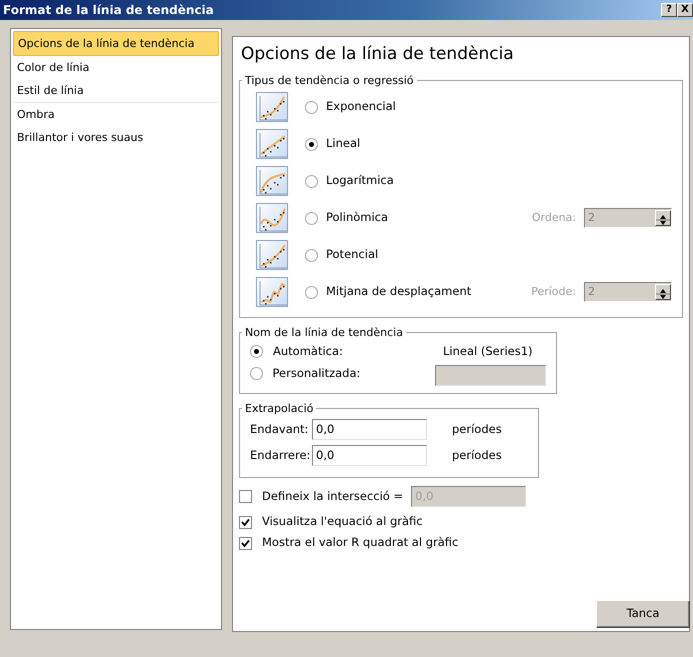 This screenshot has width=693, height=657. Describe the element at coordinates (317, 373) in the screenshot. I see `option-label: Personalitzada:` at that location.